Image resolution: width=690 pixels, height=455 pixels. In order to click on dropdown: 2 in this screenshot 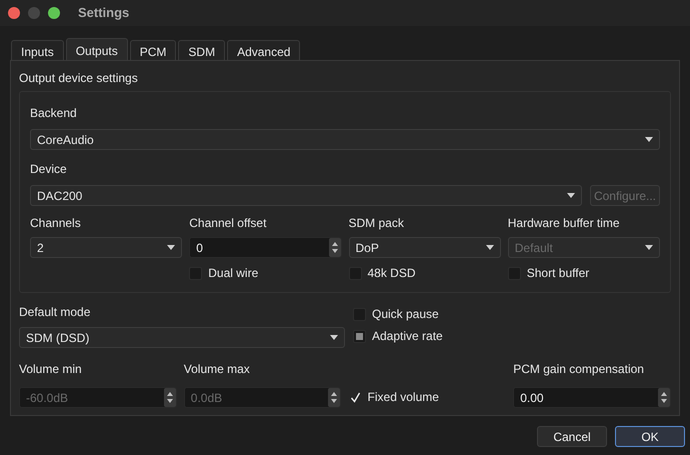, I will do `click(106, 247)`.